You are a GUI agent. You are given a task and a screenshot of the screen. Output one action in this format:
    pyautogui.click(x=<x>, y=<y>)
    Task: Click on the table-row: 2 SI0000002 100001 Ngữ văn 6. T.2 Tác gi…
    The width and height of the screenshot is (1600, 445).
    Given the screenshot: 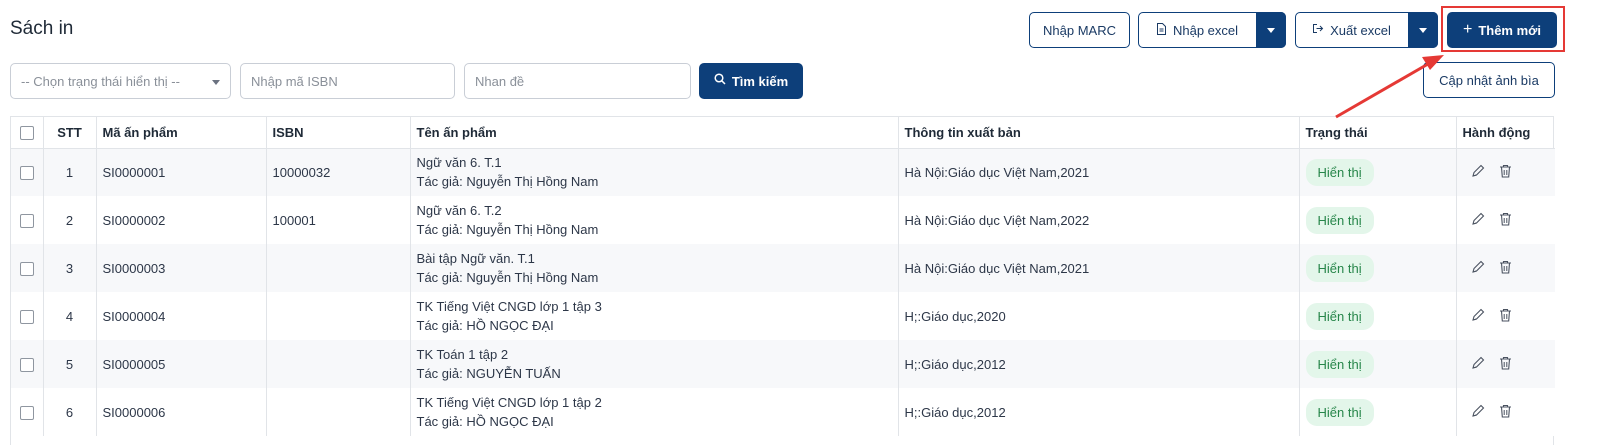 What is the action you would take?
    pyautogui.click(x=783, y=220)
    